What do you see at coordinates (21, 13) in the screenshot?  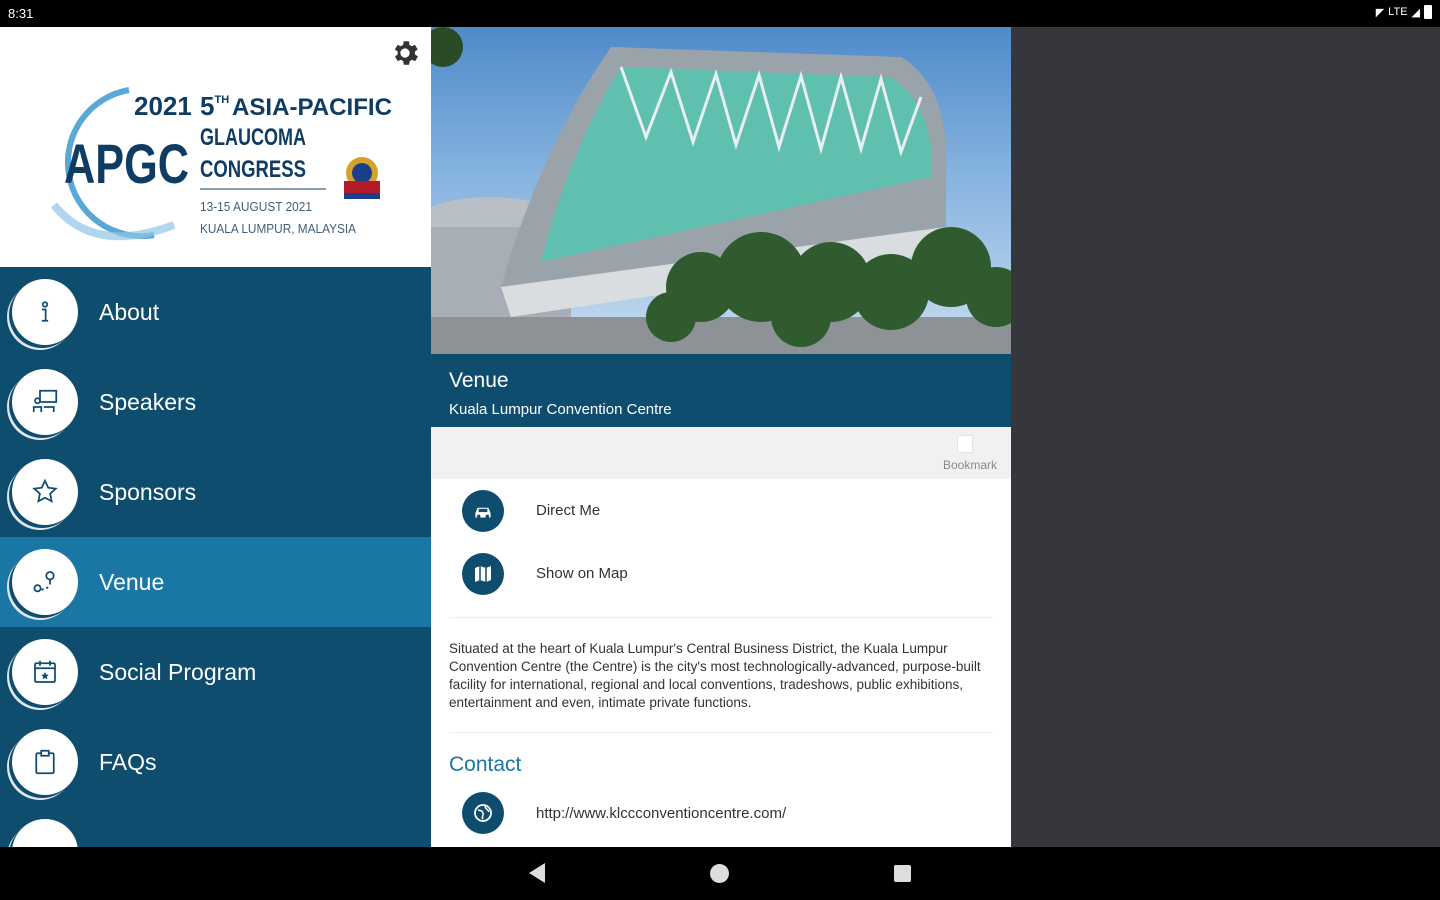 I see `status-time: 8:31` at bounding box center [21, 13].